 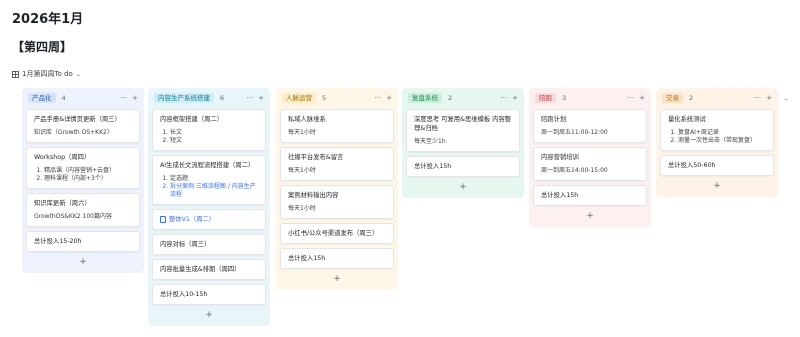 I want to click on card: 内容营销培训 周一到周五14:00-15:00, so click(x=590, y=164).